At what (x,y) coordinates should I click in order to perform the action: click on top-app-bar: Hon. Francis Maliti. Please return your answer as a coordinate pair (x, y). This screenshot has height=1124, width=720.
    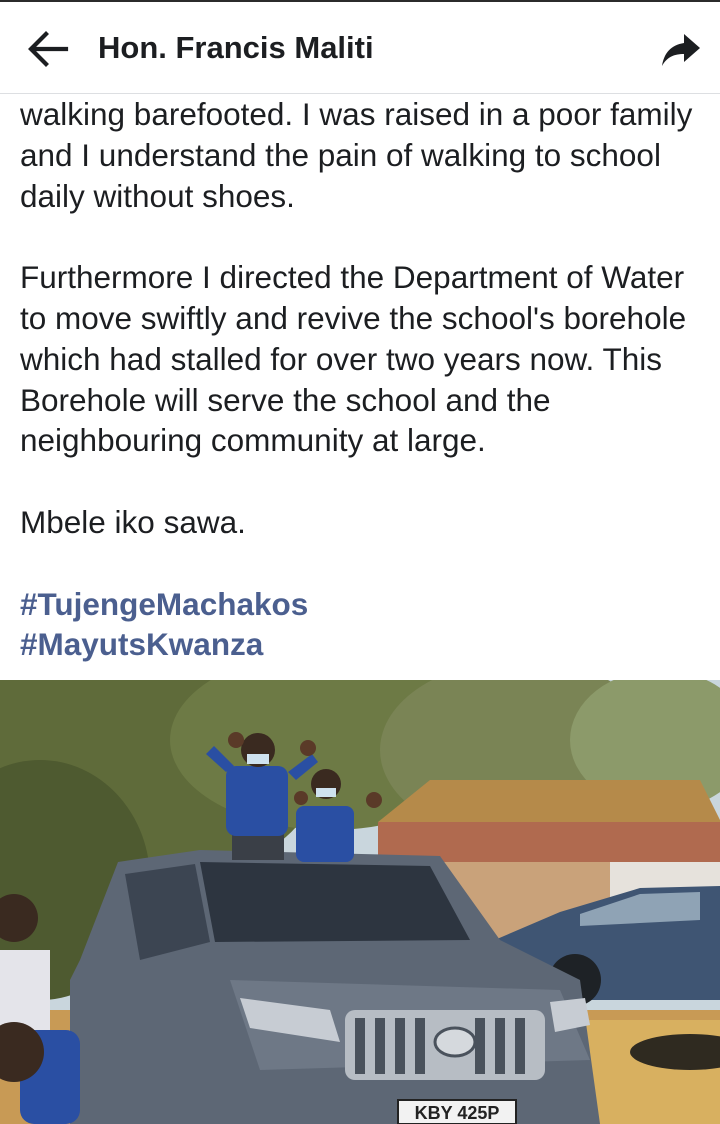
    Looking at the image, I should click on (360, 48).